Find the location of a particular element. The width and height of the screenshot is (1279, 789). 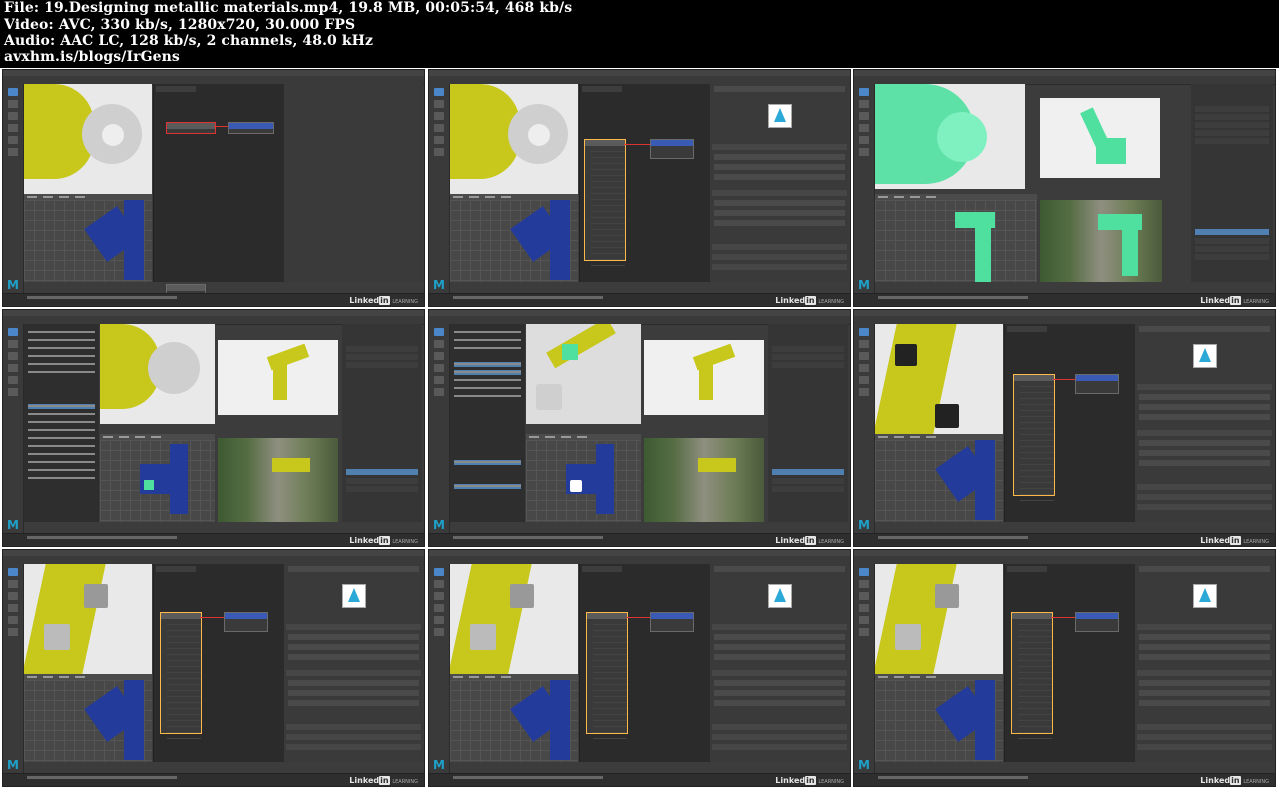

thumbnail-8: M Linkedin LEARNING is located at coordinates (639, 668).